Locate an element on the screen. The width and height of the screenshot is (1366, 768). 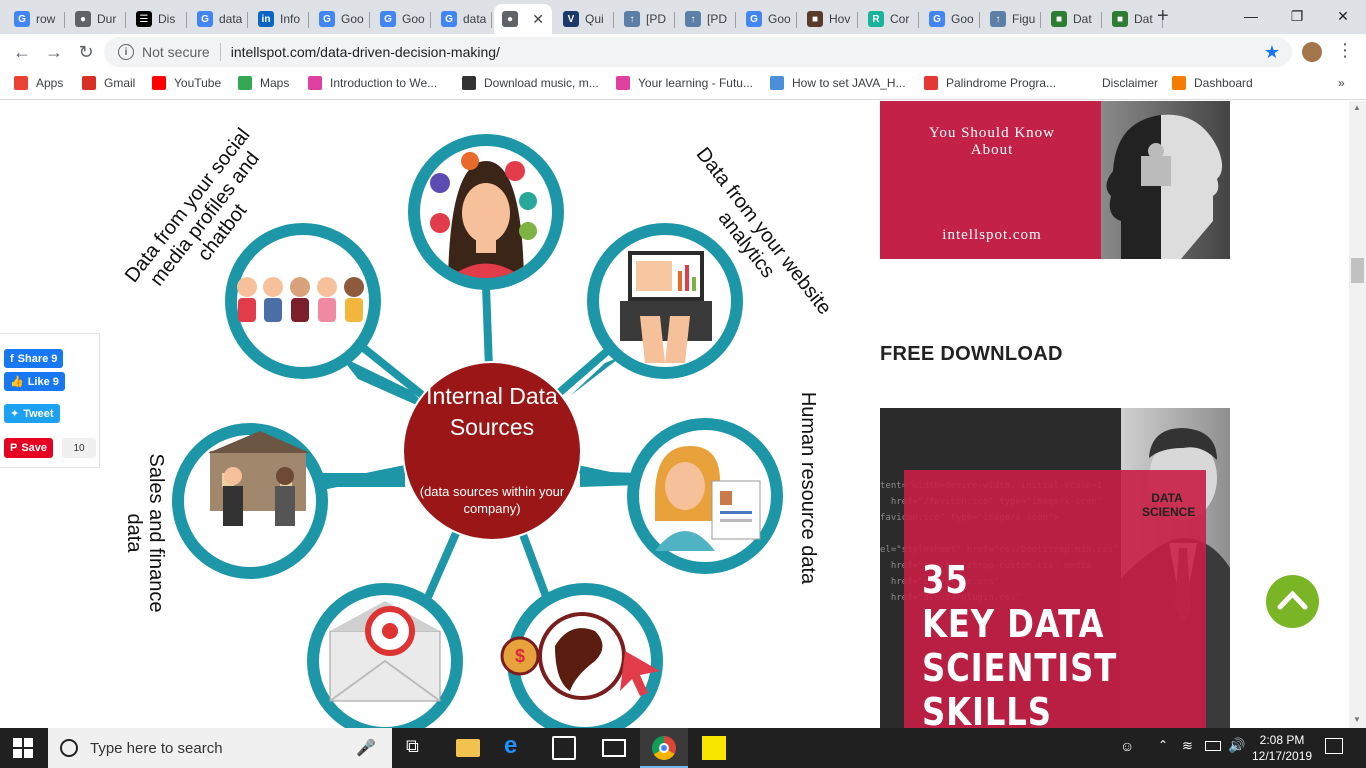
facebook-like-button: 👍 Like 9 is located at coordinates (34, 381).